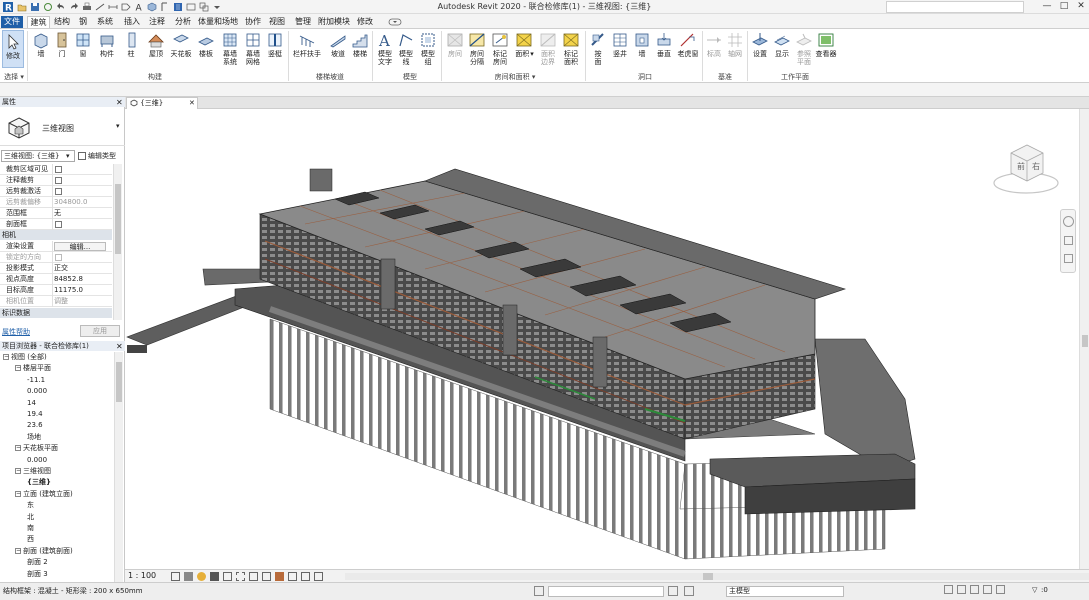 The image size is (1089, 600). I want to click on show-workplane-button: 显示, so click(782, 44).